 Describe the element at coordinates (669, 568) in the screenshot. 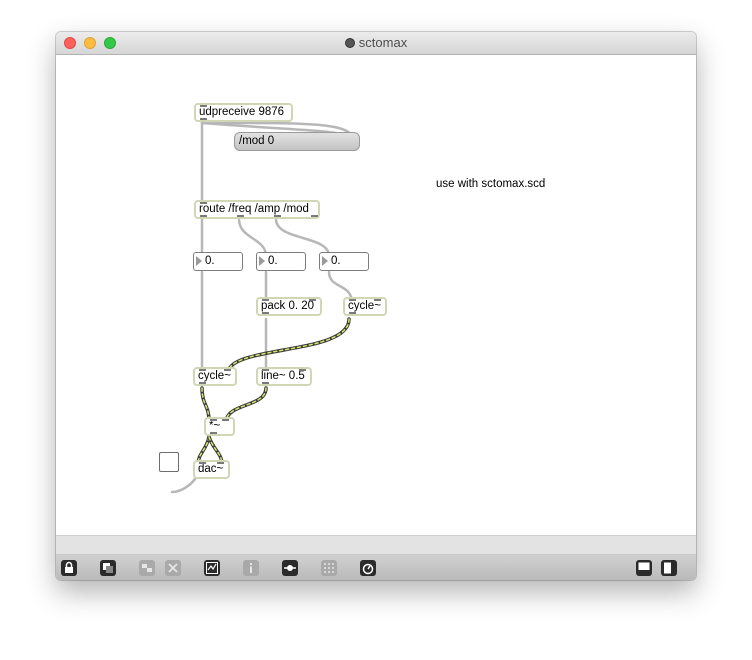

I see `right-panel-icon` at that location.